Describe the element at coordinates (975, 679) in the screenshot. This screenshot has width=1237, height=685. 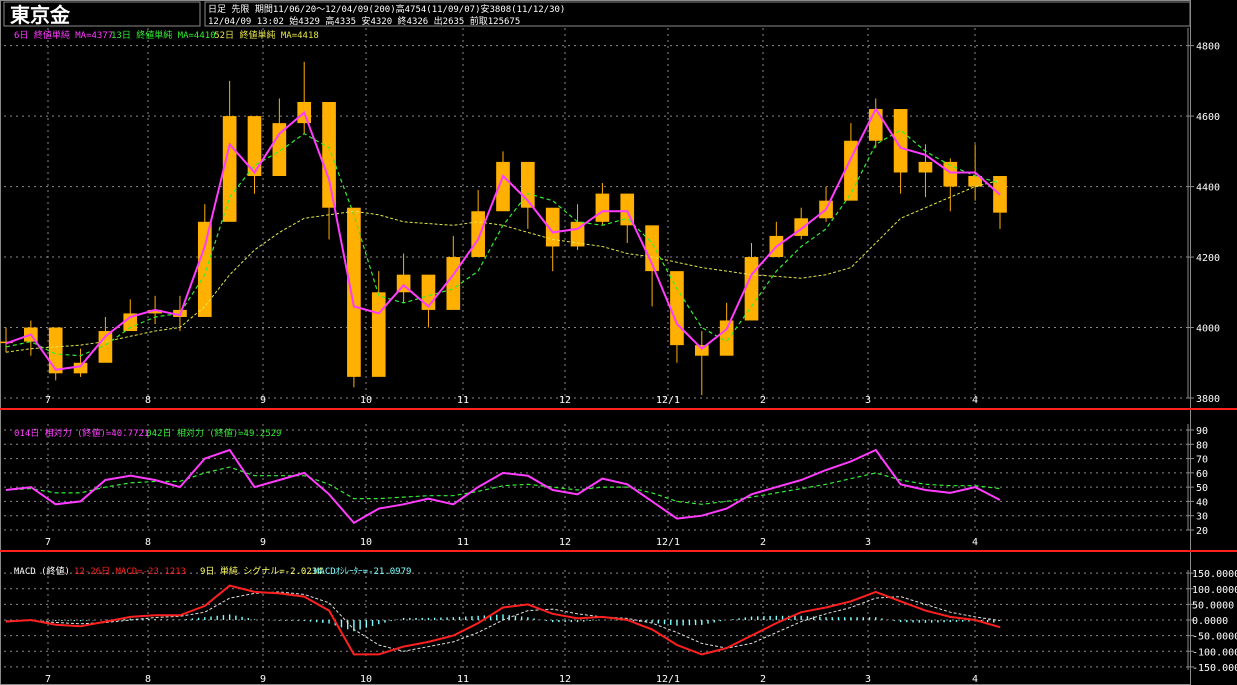
I see `macd-x-axis-label: 4` at that location.